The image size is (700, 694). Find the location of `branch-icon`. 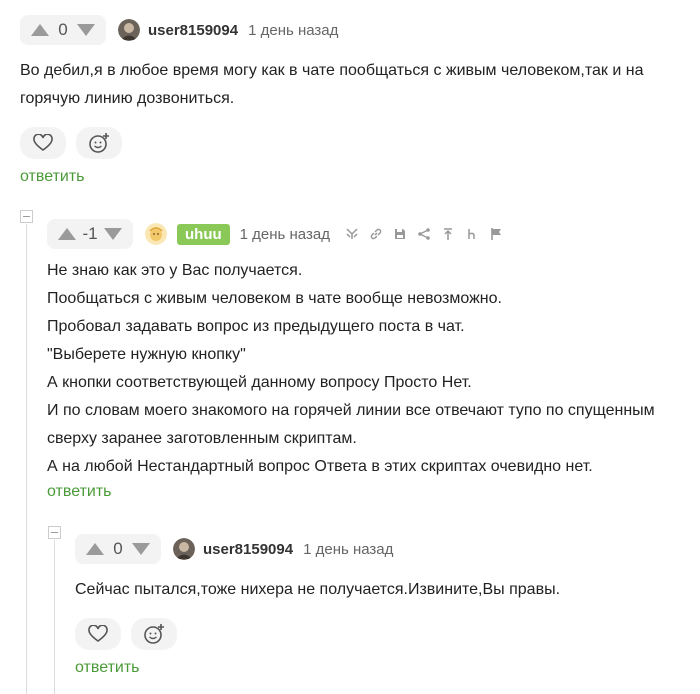

branch-icon is located at coordinates (352, 233).